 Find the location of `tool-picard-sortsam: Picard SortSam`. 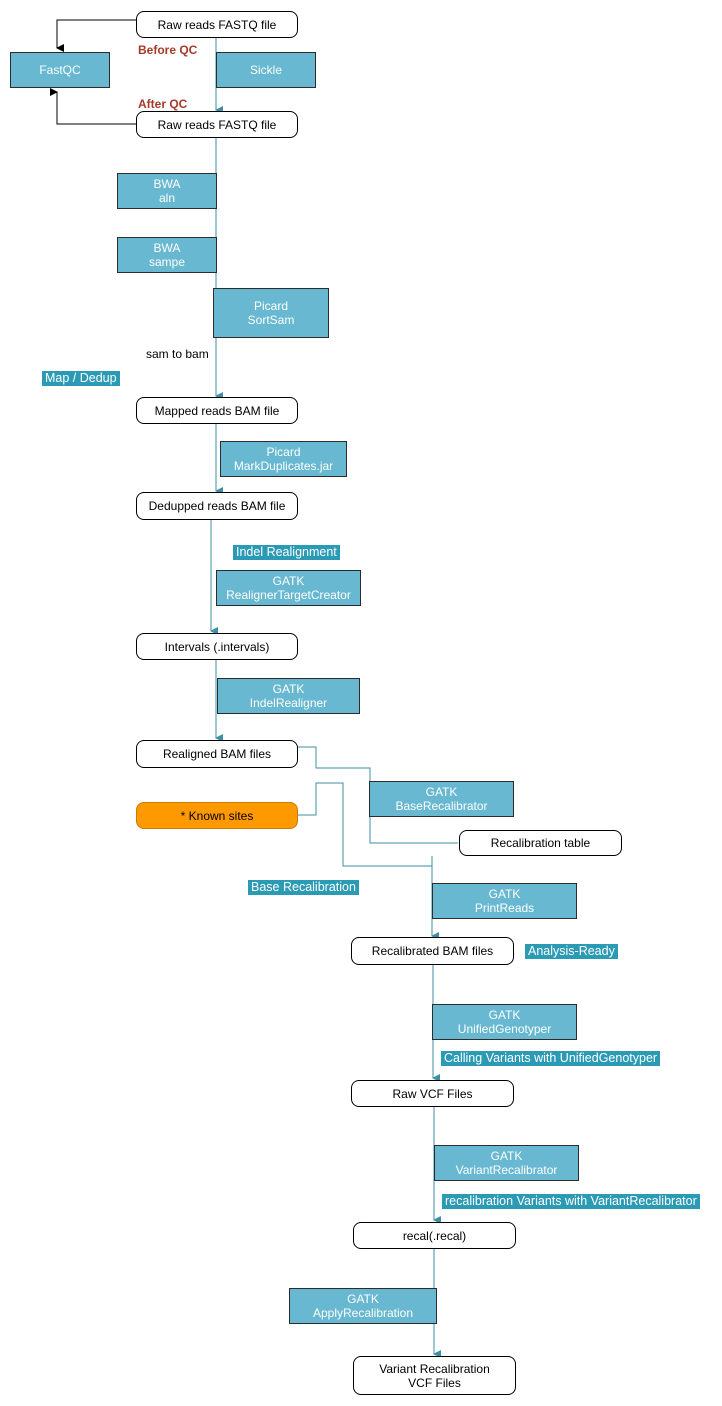

tool-picard-sortsam: Picard SortSam is located at coordinates (271, 313).